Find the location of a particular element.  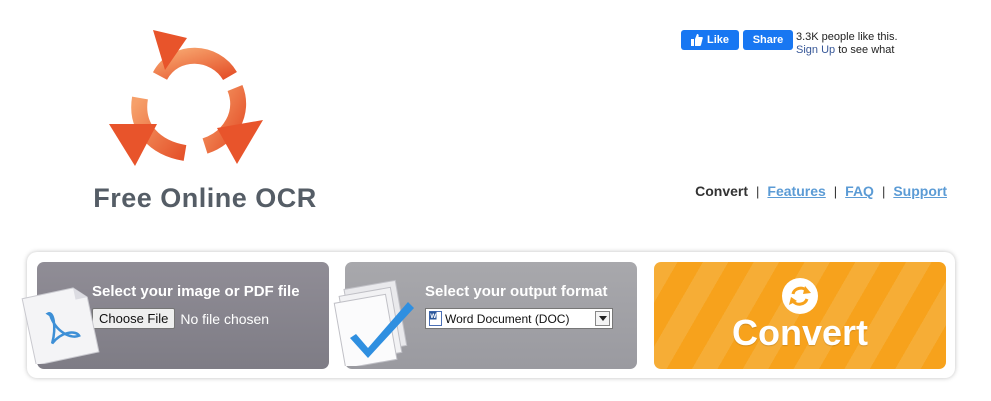

output-format-select: W Word Document (DOC) is located at coordinates (519, 318).